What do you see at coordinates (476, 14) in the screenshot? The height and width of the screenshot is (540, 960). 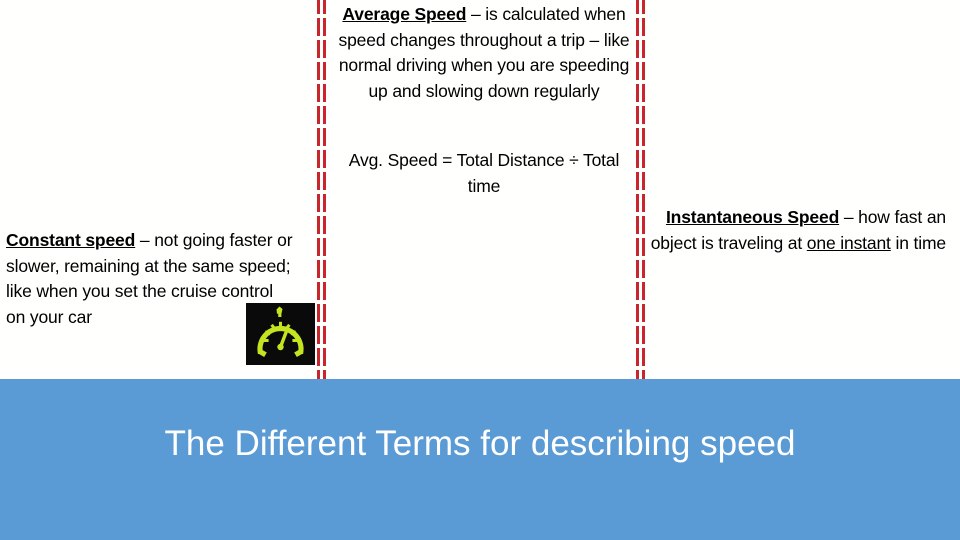 I see `average-speed-dash: –` at bounding box center [476, 14].